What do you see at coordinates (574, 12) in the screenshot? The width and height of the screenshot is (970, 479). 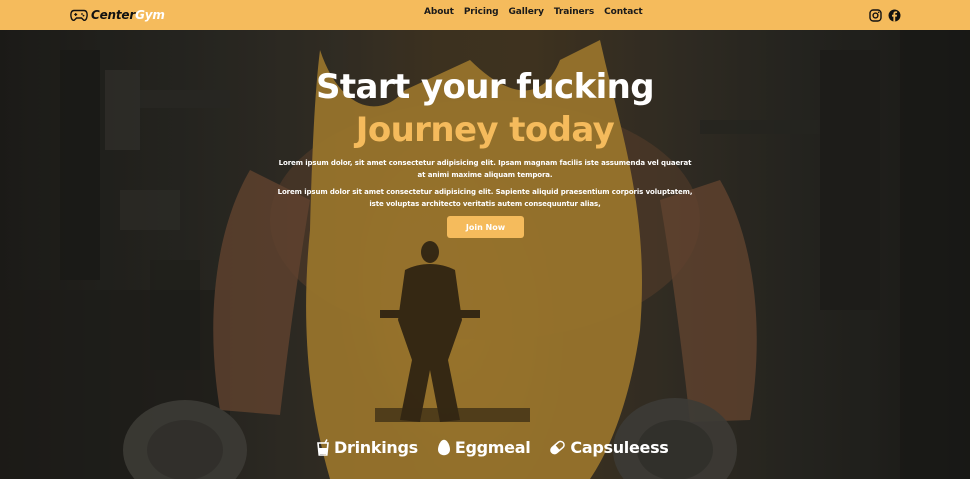 I see `nav-link-trainers: Trainers` at bounding box center [574, 12].